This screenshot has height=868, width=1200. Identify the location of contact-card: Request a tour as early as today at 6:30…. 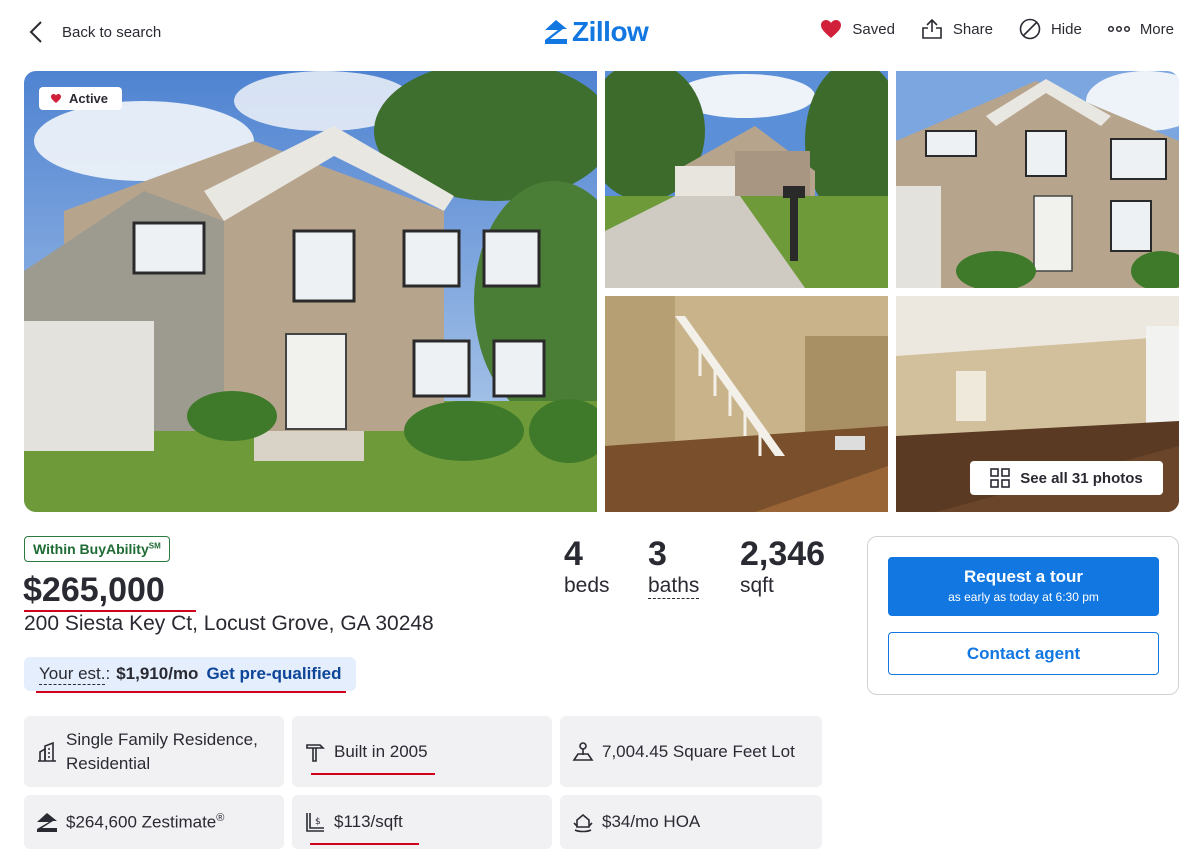
(1023, 615).